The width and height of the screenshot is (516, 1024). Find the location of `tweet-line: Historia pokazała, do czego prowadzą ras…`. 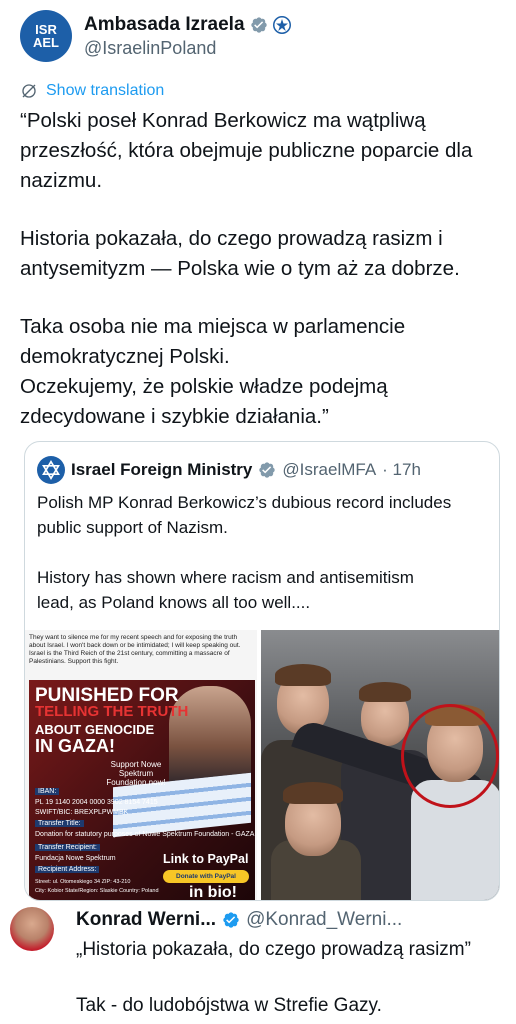

tweet-line: Historia pokazała, do czego prowadzą ras… is located at coordinates (231, 238).